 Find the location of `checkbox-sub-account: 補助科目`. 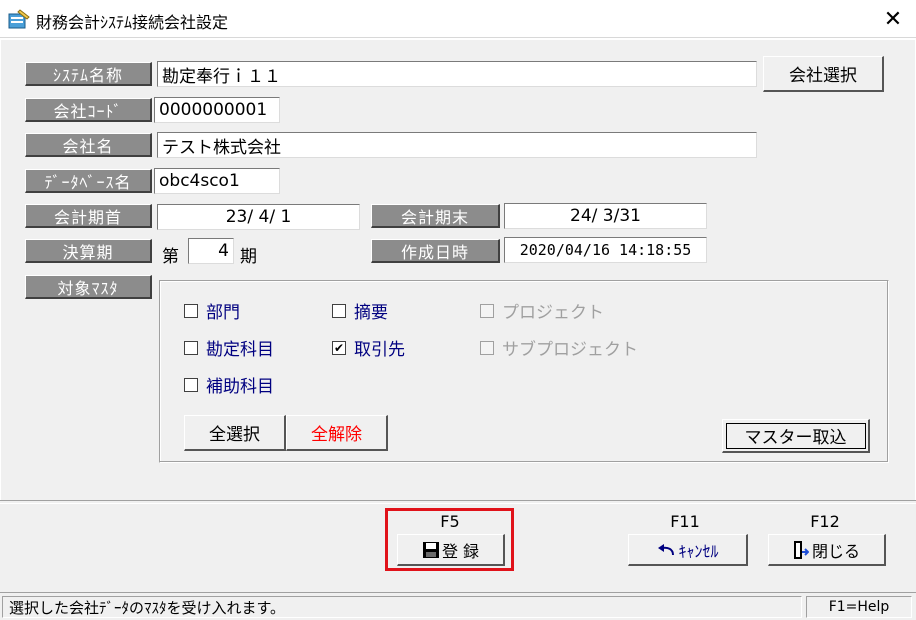

checkbox-sub-account: 補助科目 is located at coordinates (229, 384).